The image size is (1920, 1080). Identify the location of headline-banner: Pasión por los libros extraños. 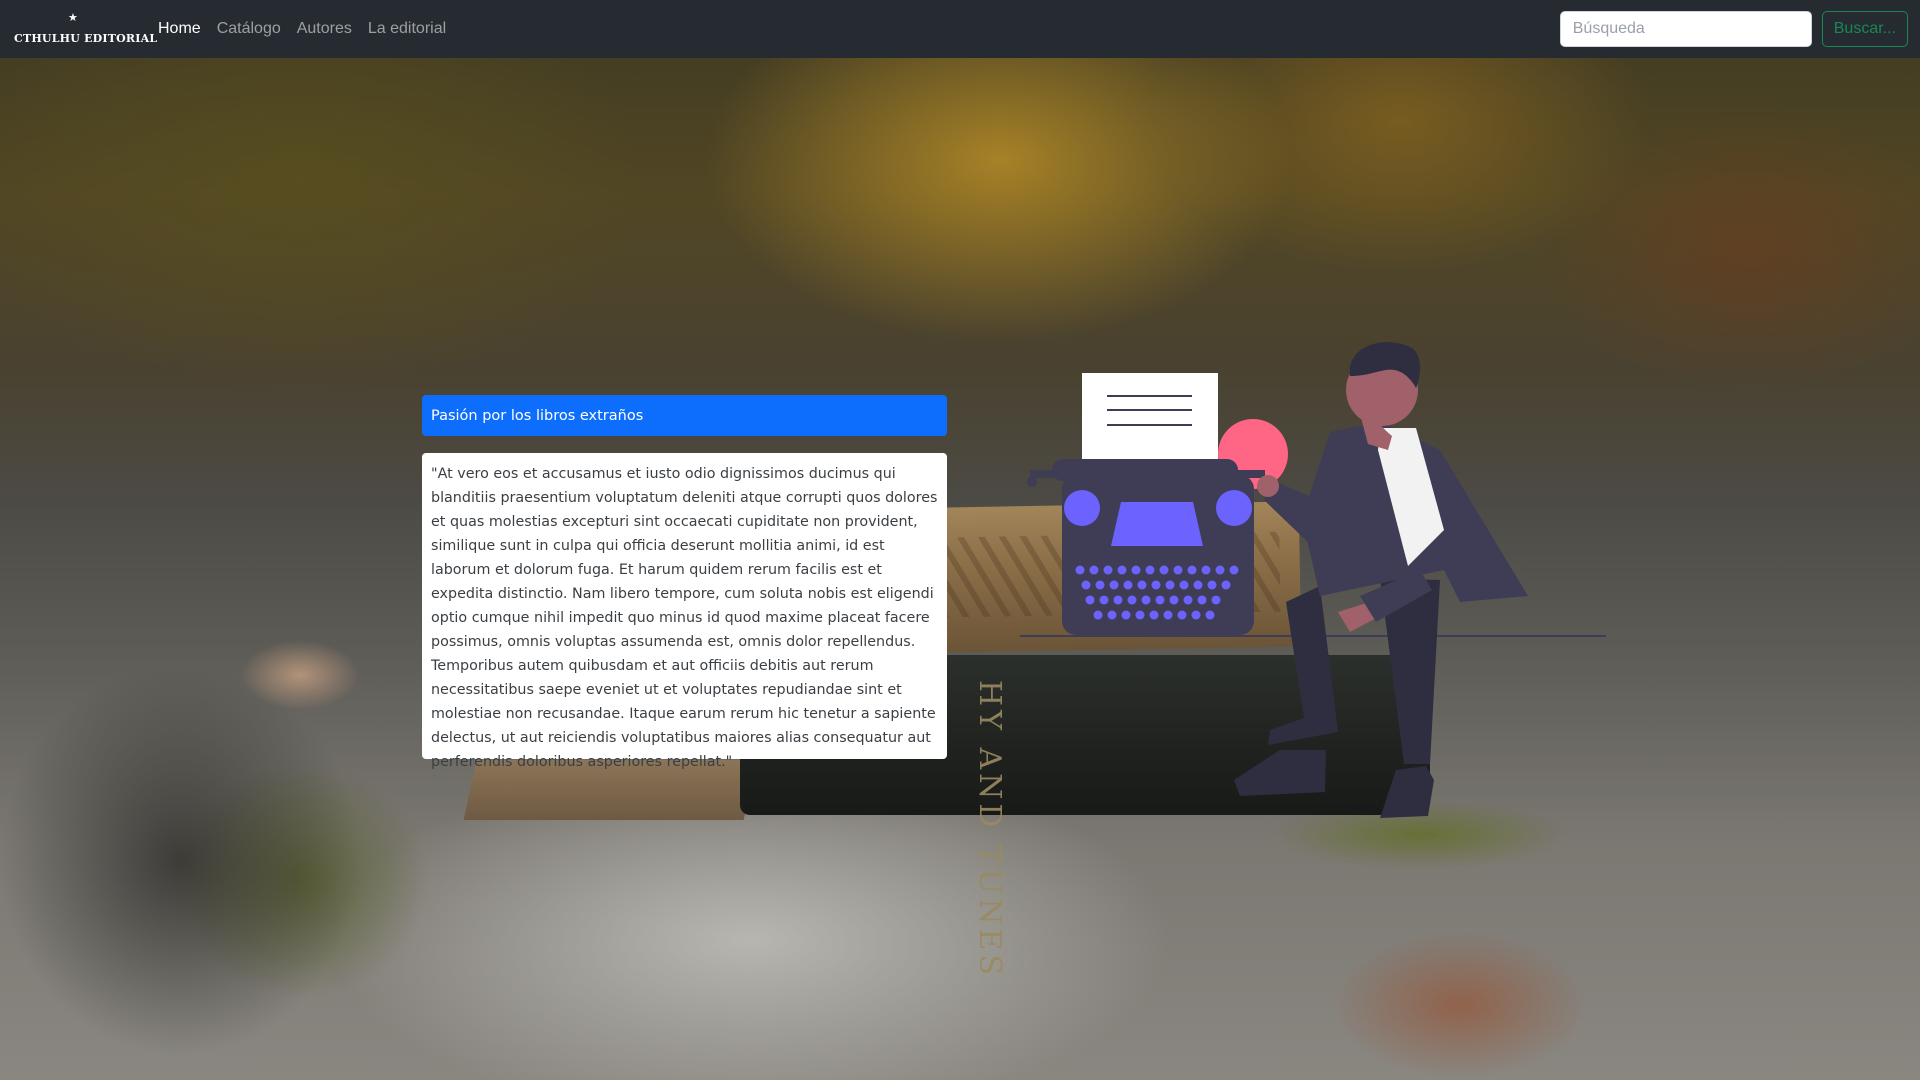
(684, 415).